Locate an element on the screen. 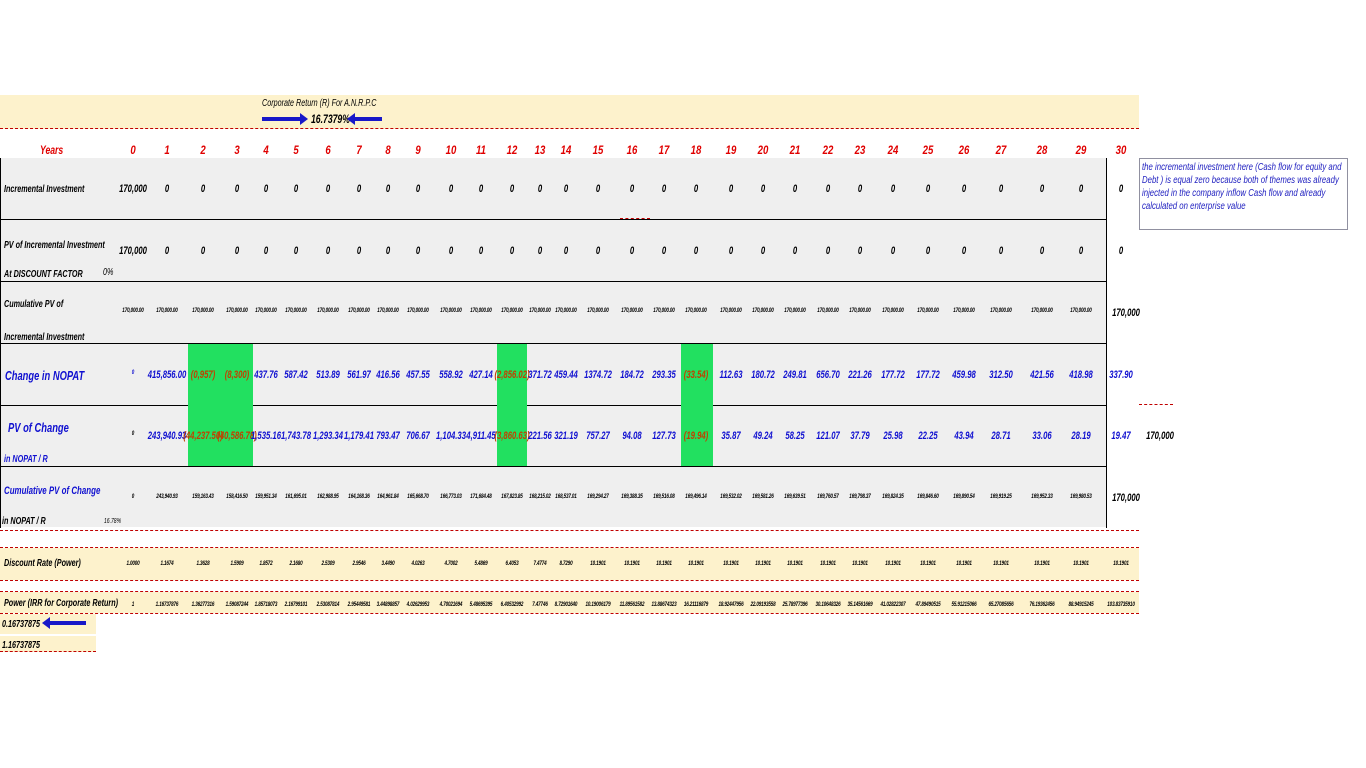 The width and height of the screenshot is (1366, 768). discount-cell: 5.4869 is located at coordinates (481, 563).